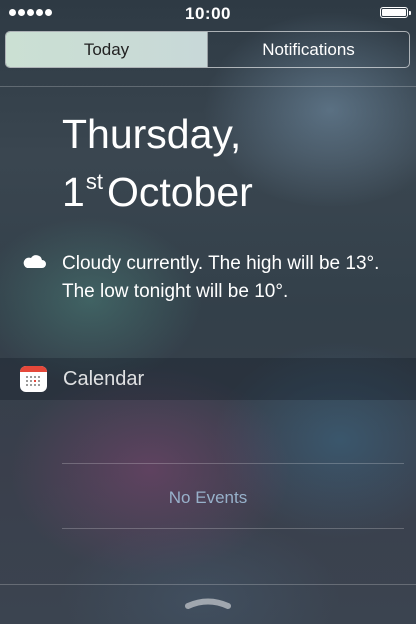 Image resolution: width=416 pixels, height=624 pixels. I want to click on calendar-empty-text: No Events, so click(208, 497).